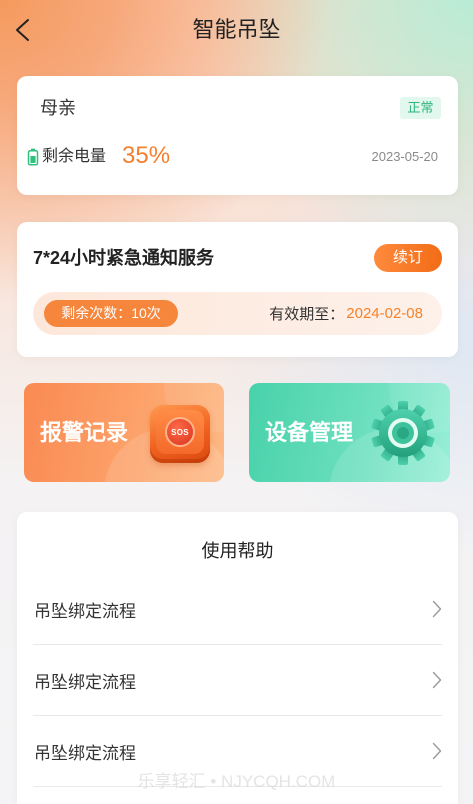 The image size is (473, 804). I want to click on service-info-bar: 剩余次数：10次 有效期至： 2024-02-08, so click(237, 313).